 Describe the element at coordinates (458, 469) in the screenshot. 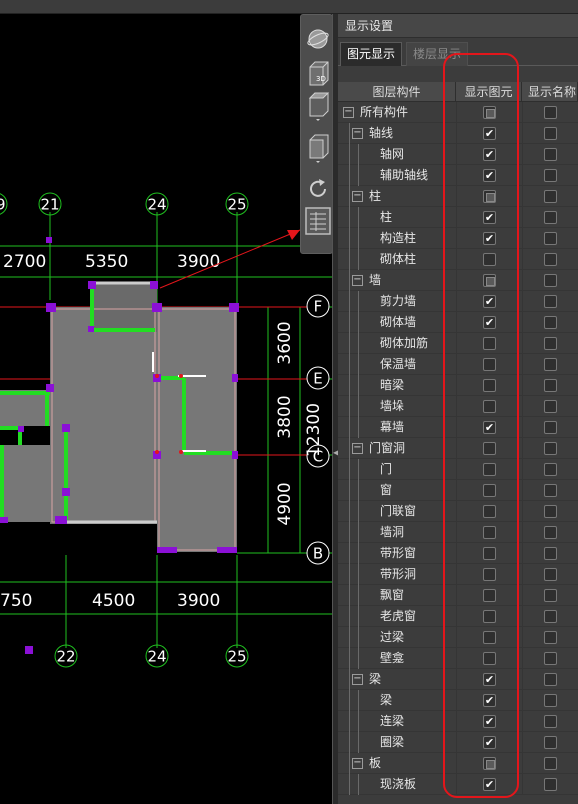

I see `tree-row: 门` at that location.